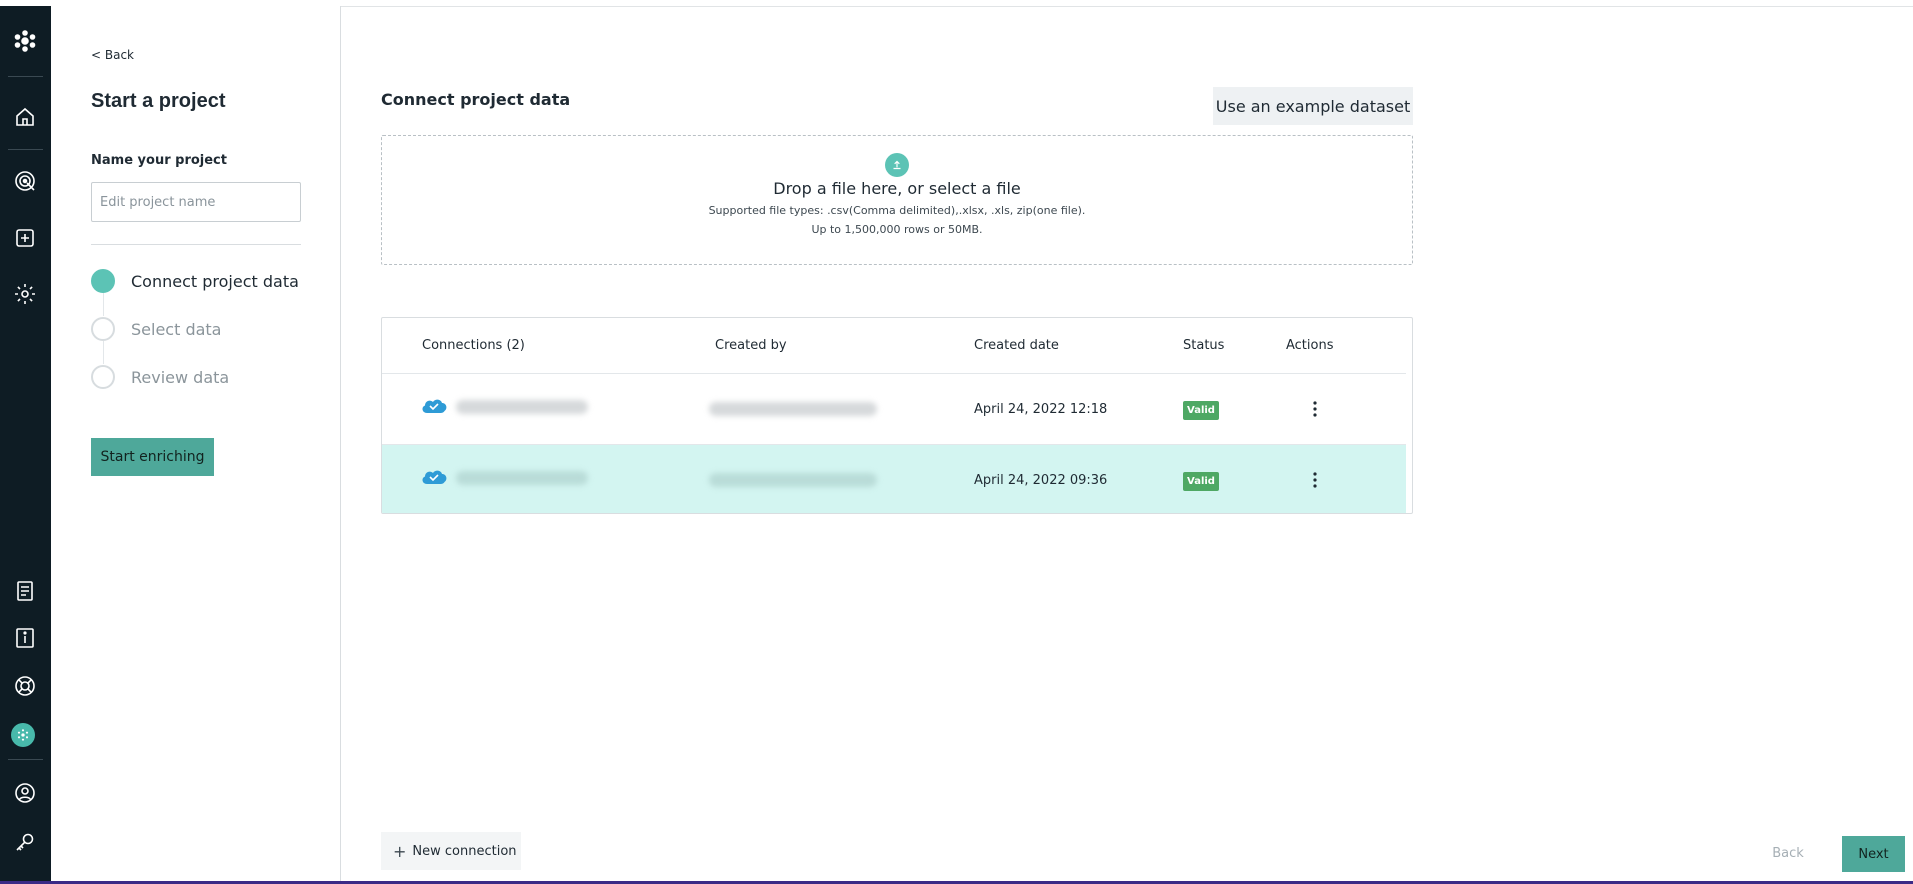 The image size is (1913, 884). Describe the element at coordinates (25, 686) in the screenshot. I see `help-lifebuoy-icon` at that location.